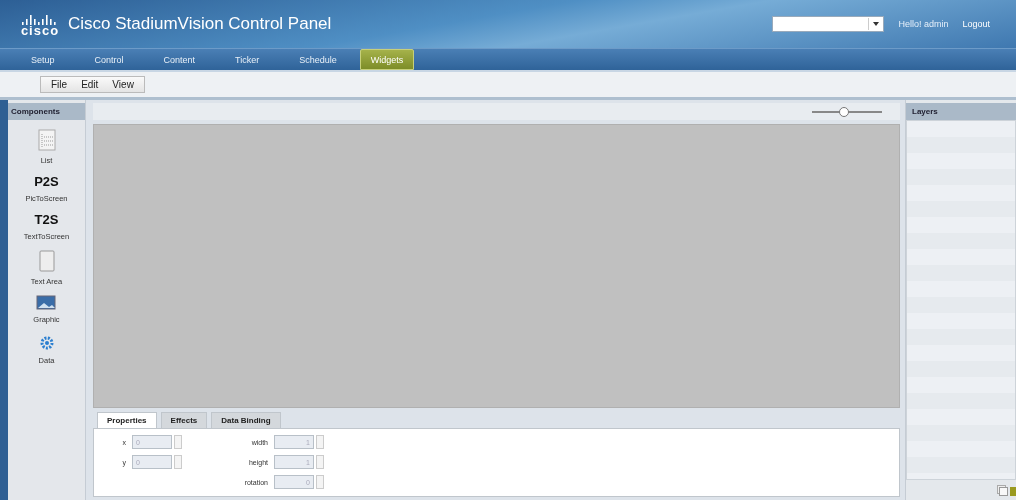 This screenshot has height=500, width=1016. What do you see at coordinates (247, 59) in the screenshot?
I see `nav-tab: Ticker` at bounding box center [247, 59].